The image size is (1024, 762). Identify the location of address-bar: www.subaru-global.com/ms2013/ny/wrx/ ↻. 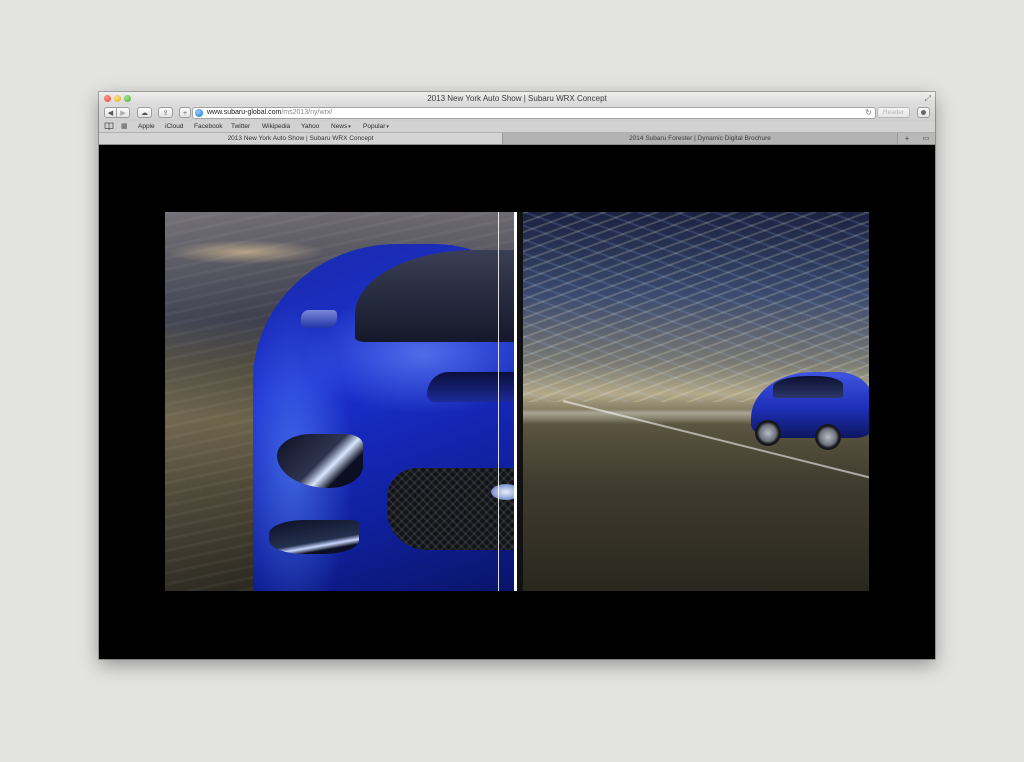
(534, 113).